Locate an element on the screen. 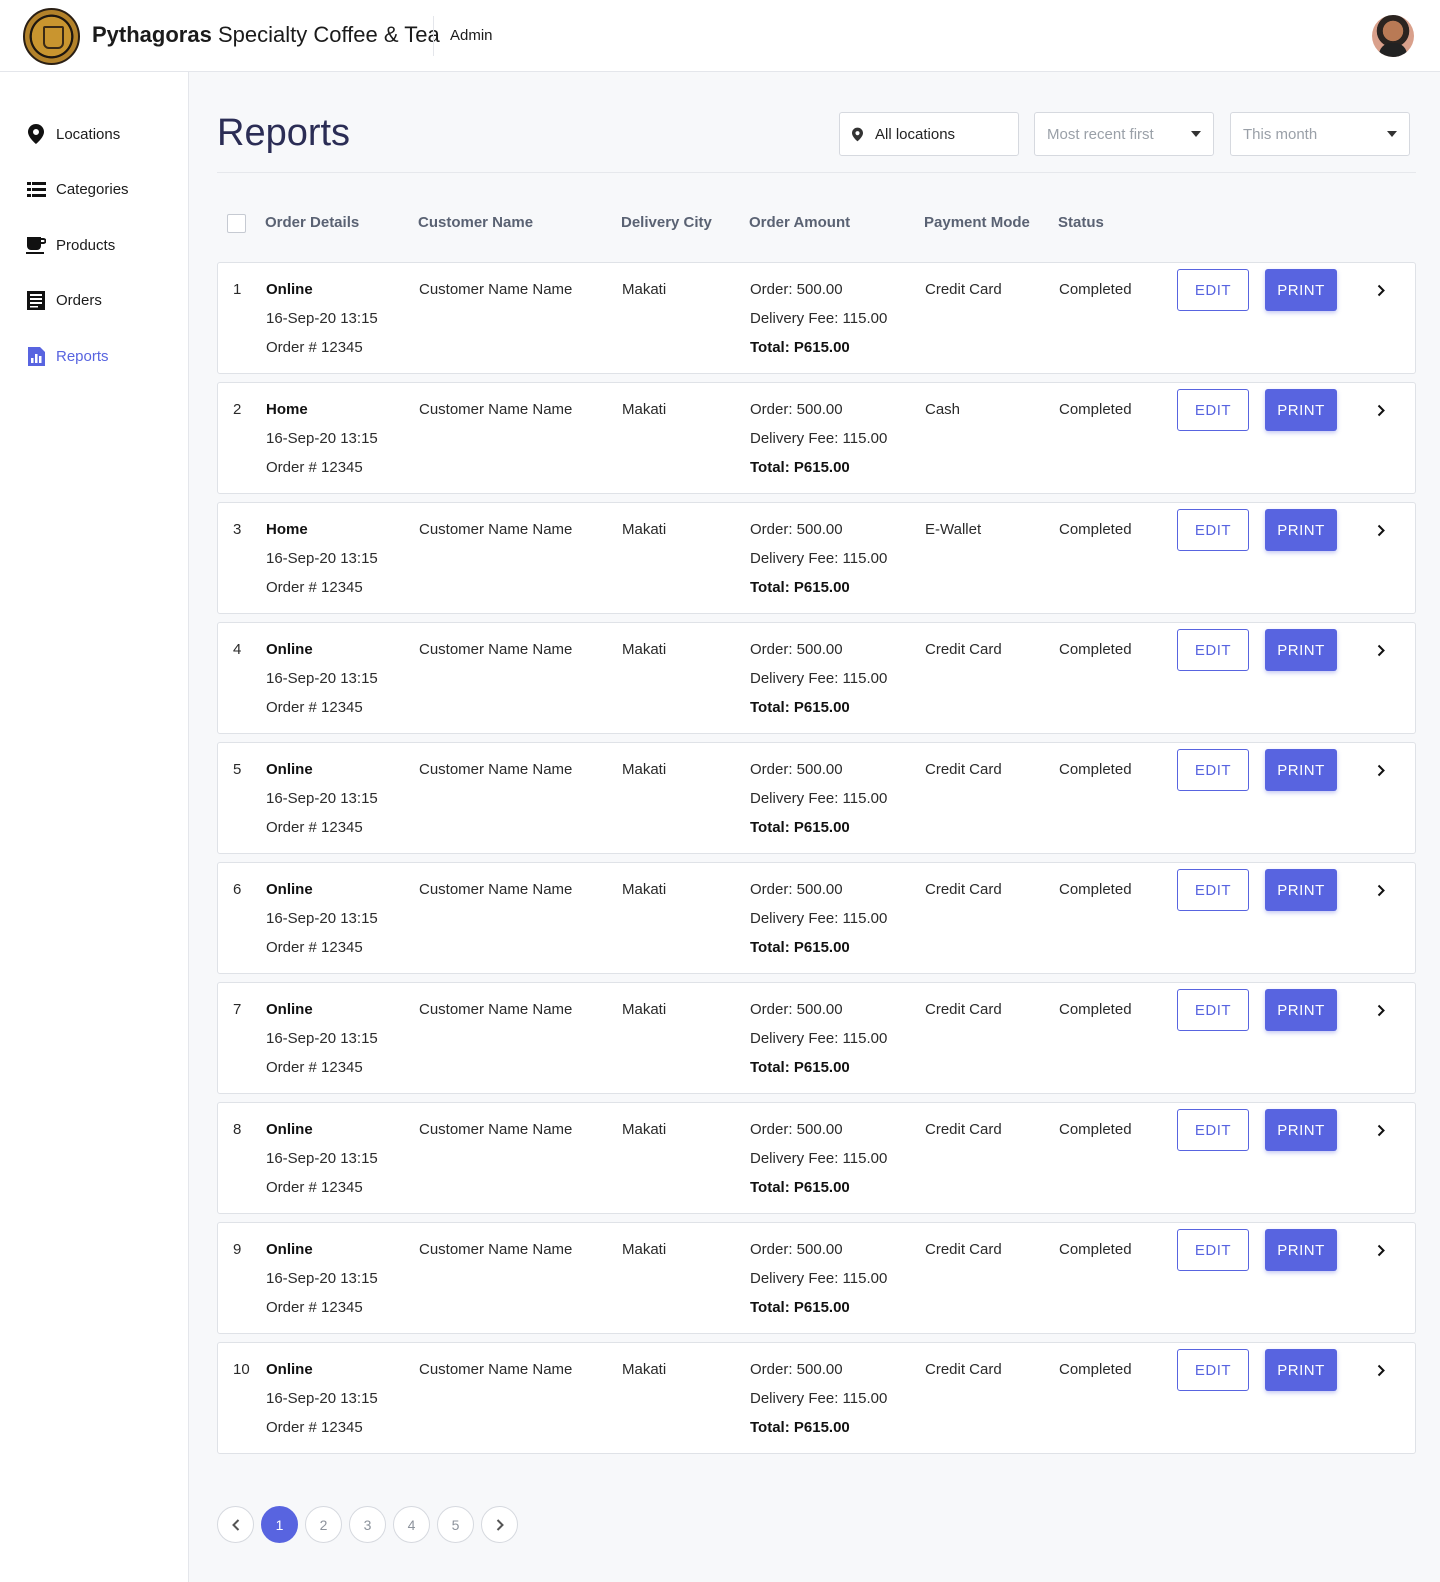 This screenshot has height=1582, width=1440. sidebar-item-products: Products is located at coordinates (70, 245).